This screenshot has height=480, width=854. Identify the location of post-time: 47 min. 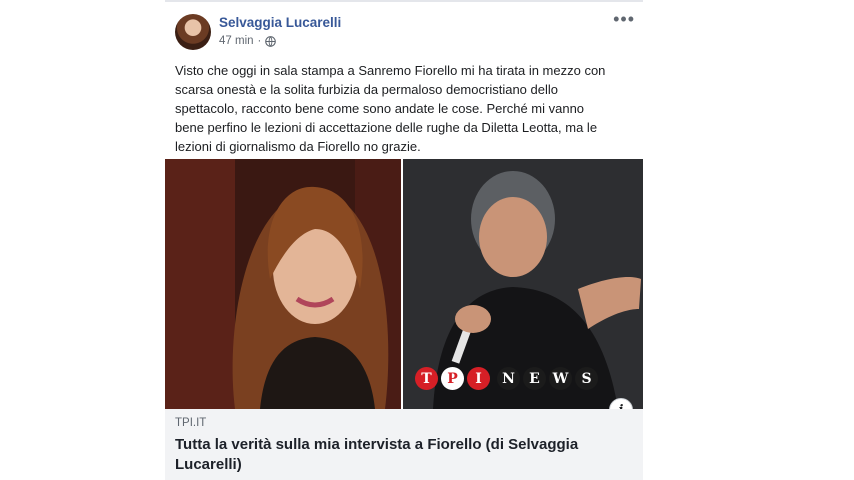
(236, 41).